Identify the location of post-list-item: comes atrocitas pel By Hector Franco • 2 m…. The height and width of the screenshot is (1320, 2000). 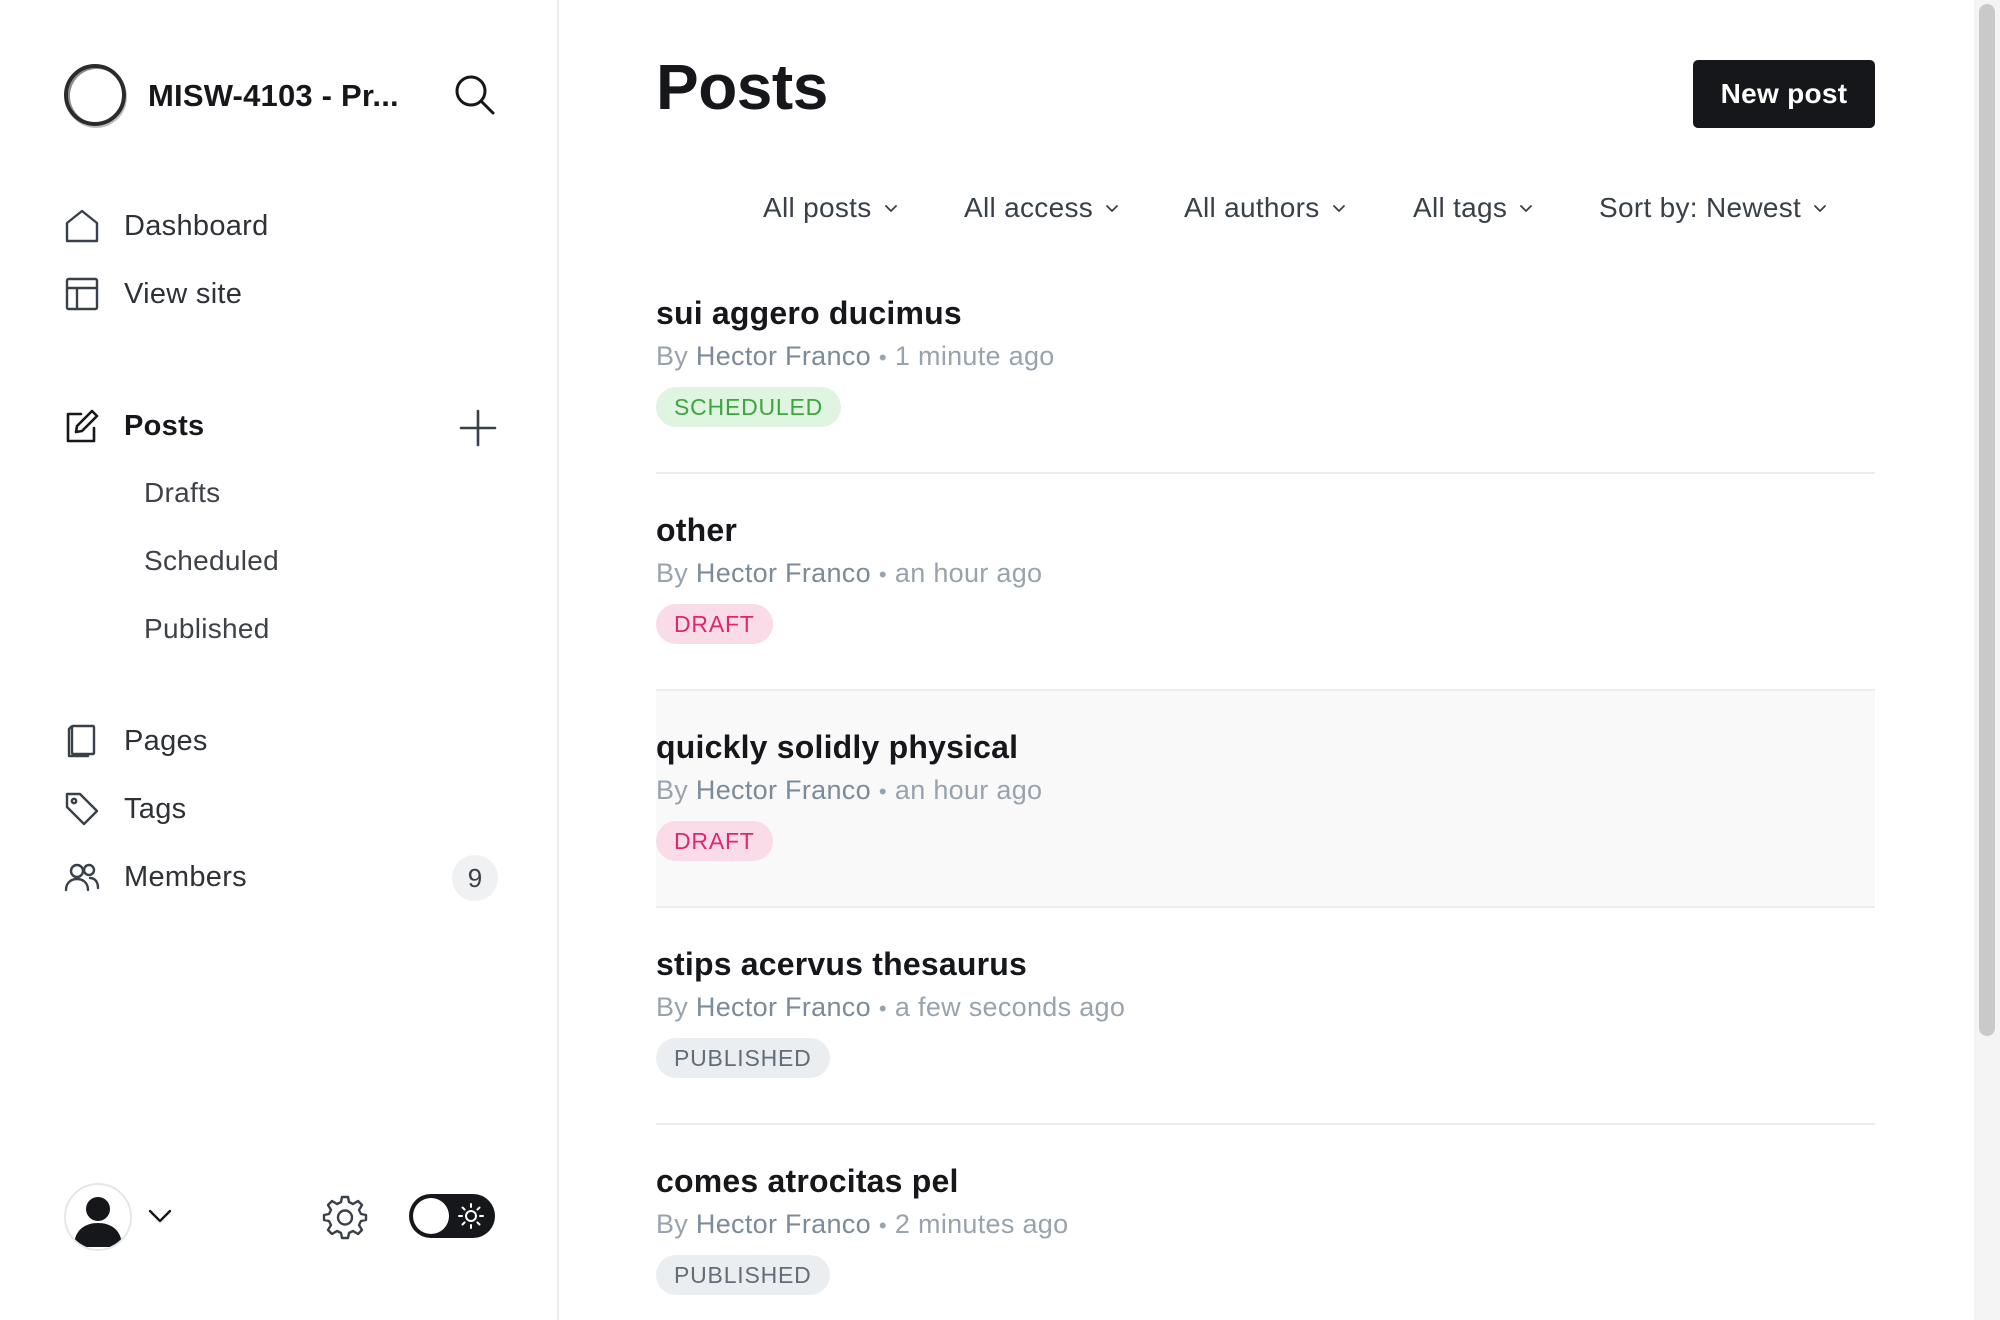
(1265, 1222).